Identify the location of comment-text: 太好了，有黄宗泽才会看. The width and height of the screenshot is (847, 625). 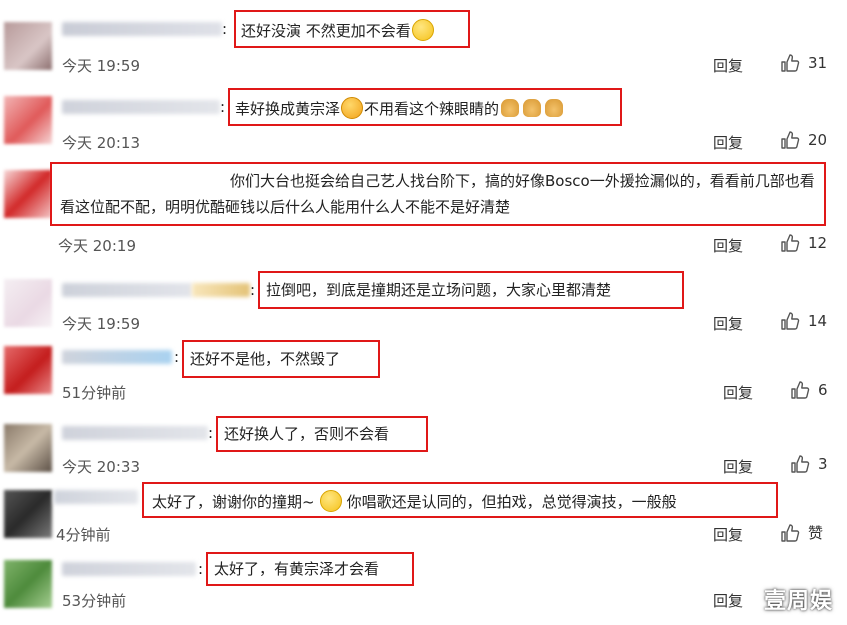
(296, 569).